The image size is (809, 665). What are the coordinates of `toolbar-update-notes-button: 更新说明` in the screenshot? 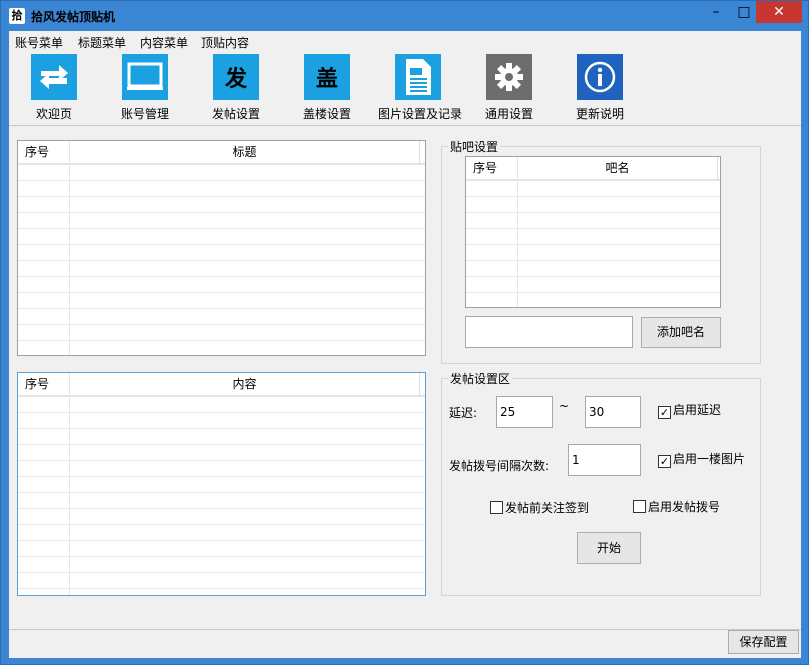 It's located at (600, 88).